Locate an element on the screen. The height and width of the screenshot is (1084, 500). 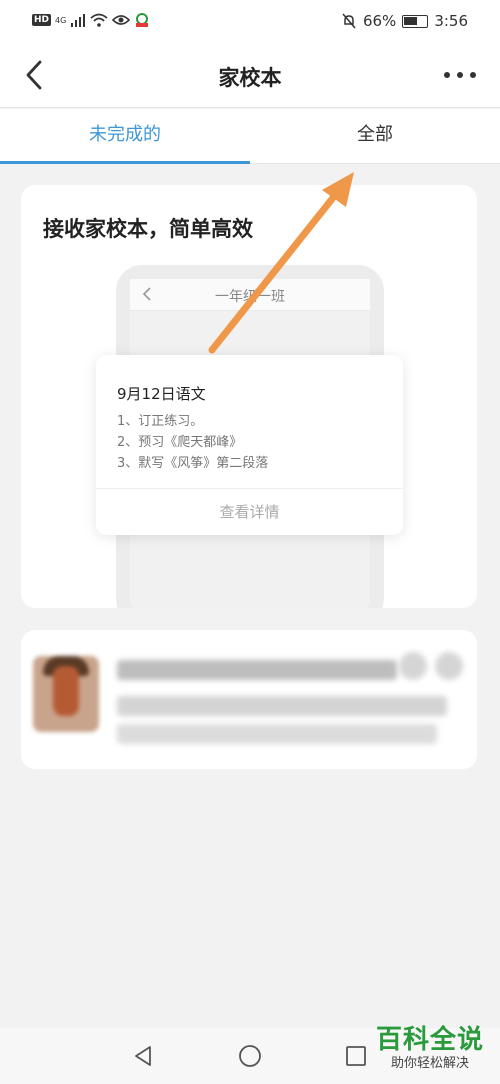
square-recent-icon is located at coordinates (356, 1056).